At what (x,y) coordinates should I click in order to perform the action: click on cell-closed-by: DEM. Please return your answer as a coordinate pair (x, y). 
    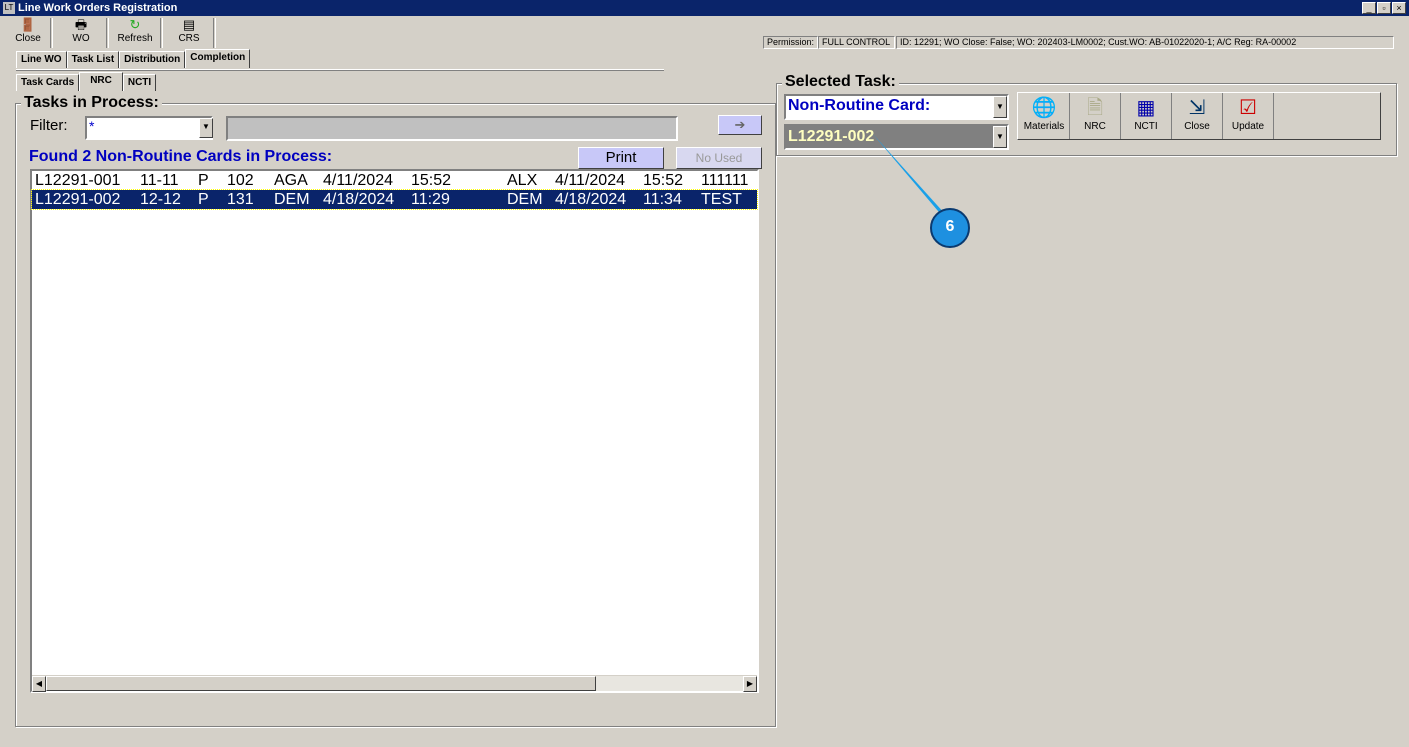
    Looking at the image, I should click on (525, 199).